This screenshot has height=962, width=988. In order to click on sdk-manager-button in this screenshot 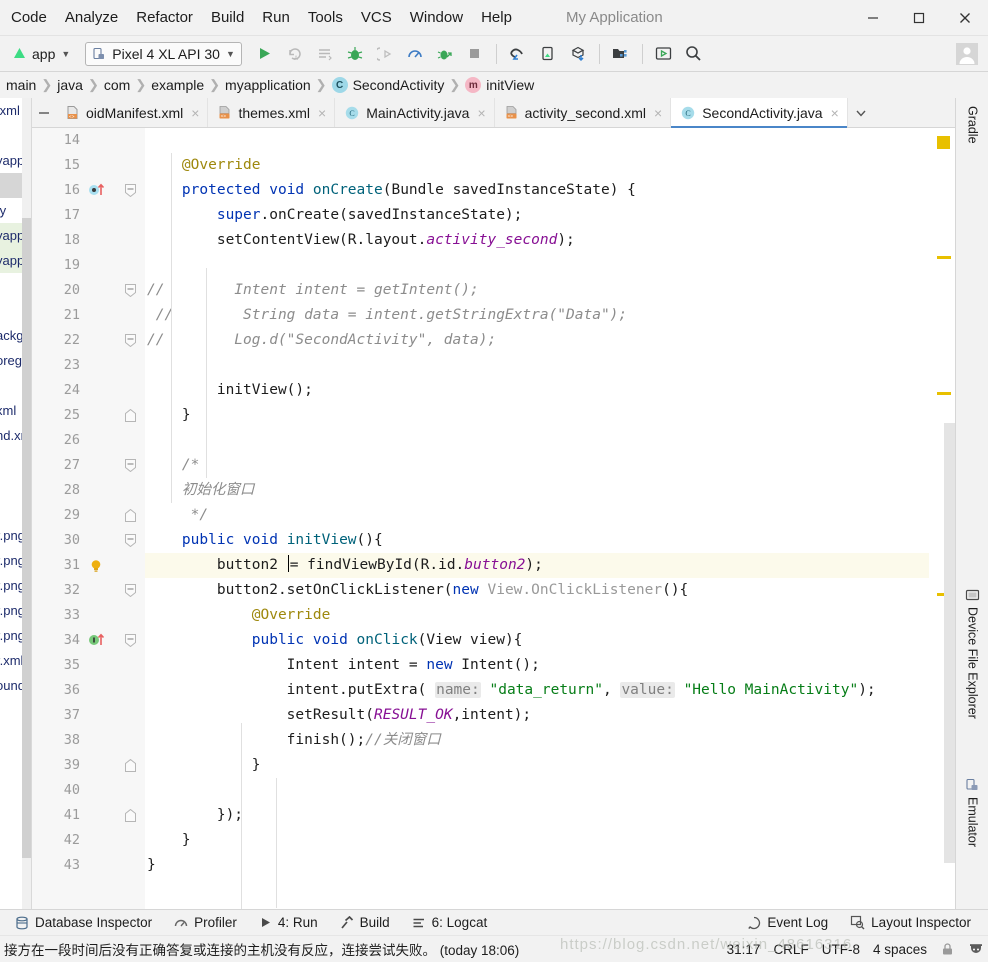, I will do `click(578, 54)`.